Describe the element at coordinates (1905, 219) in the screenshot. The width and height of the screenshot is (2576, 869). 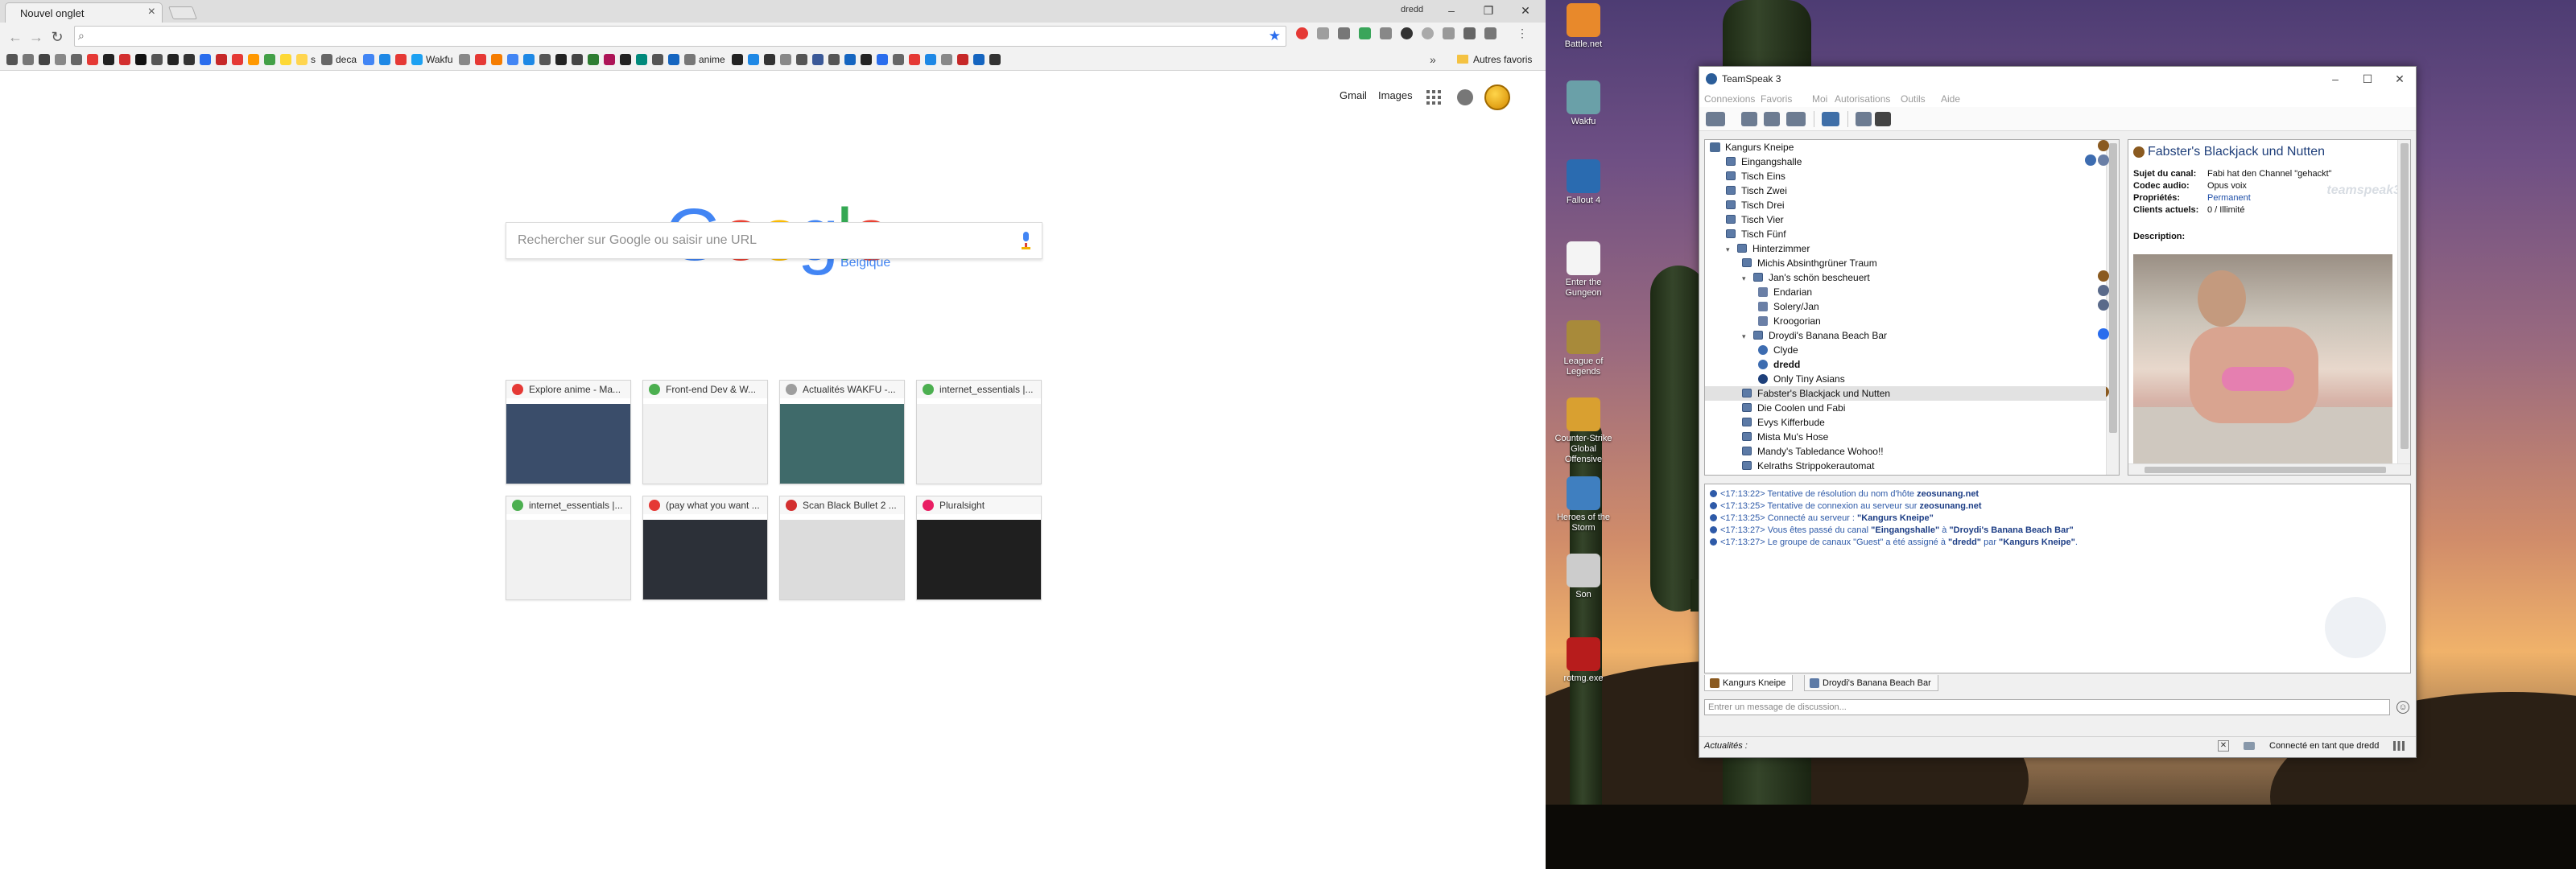
I see `channel-row: Tisch Vier` at that location.